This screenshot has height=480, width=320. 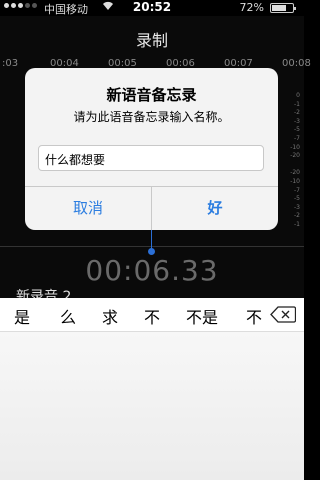 What do you see at coordinates (68, 316) in the screenshot?
I see `candidate-item: 么` at bounding box center [68, 316].